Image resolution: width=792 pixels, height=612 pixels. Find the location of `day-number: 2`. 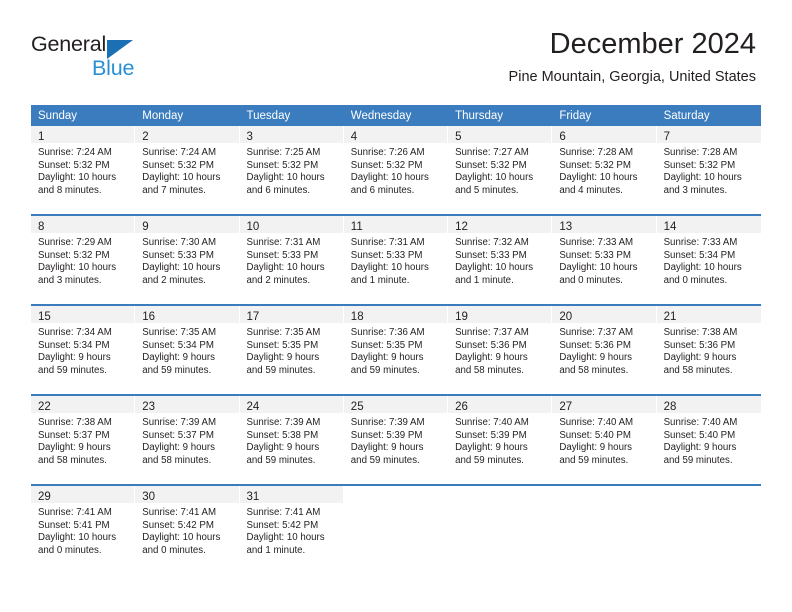

day-number: 2 is located at coordinates (145, 137).